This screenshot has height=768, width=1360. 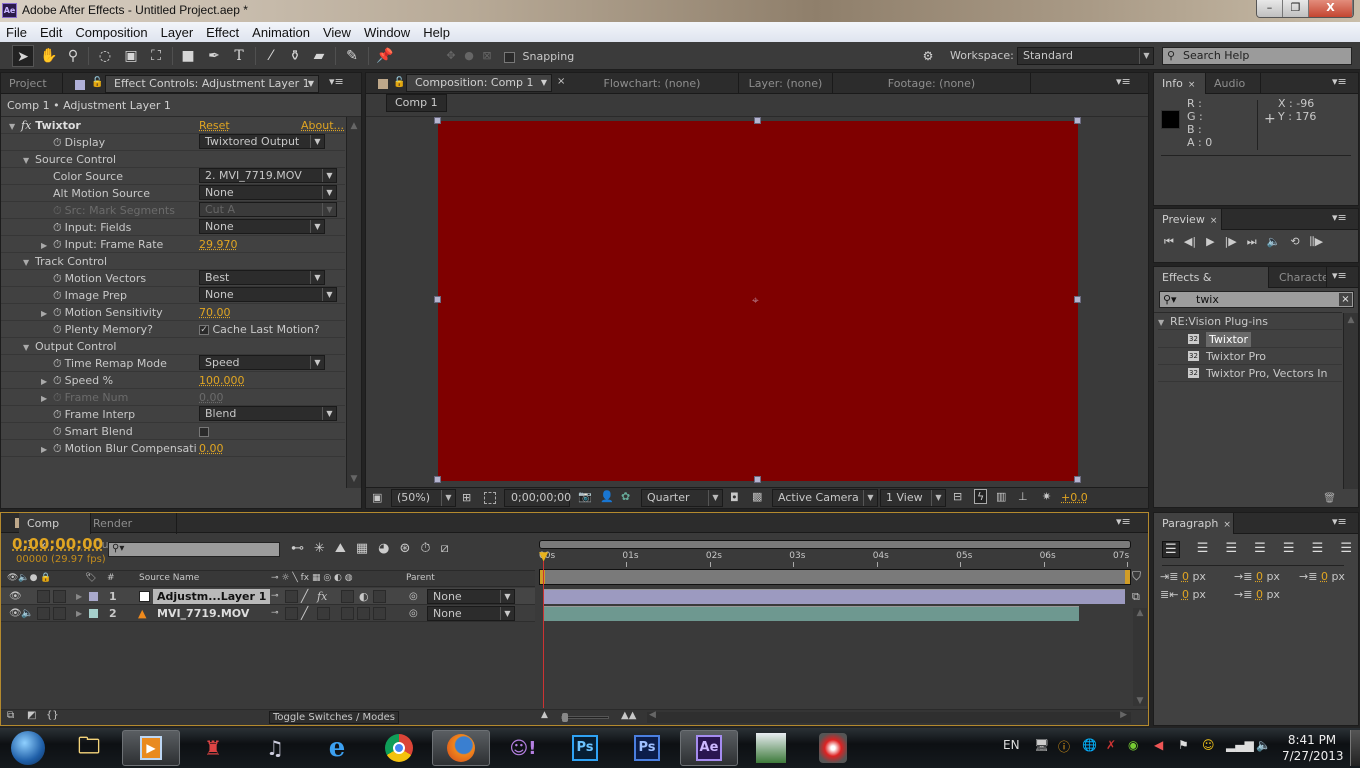 What do you see at coordinates (214, 56) in the screenshot?
I see `pen-tool-icon: ✒` at bounding box center [214, 56].